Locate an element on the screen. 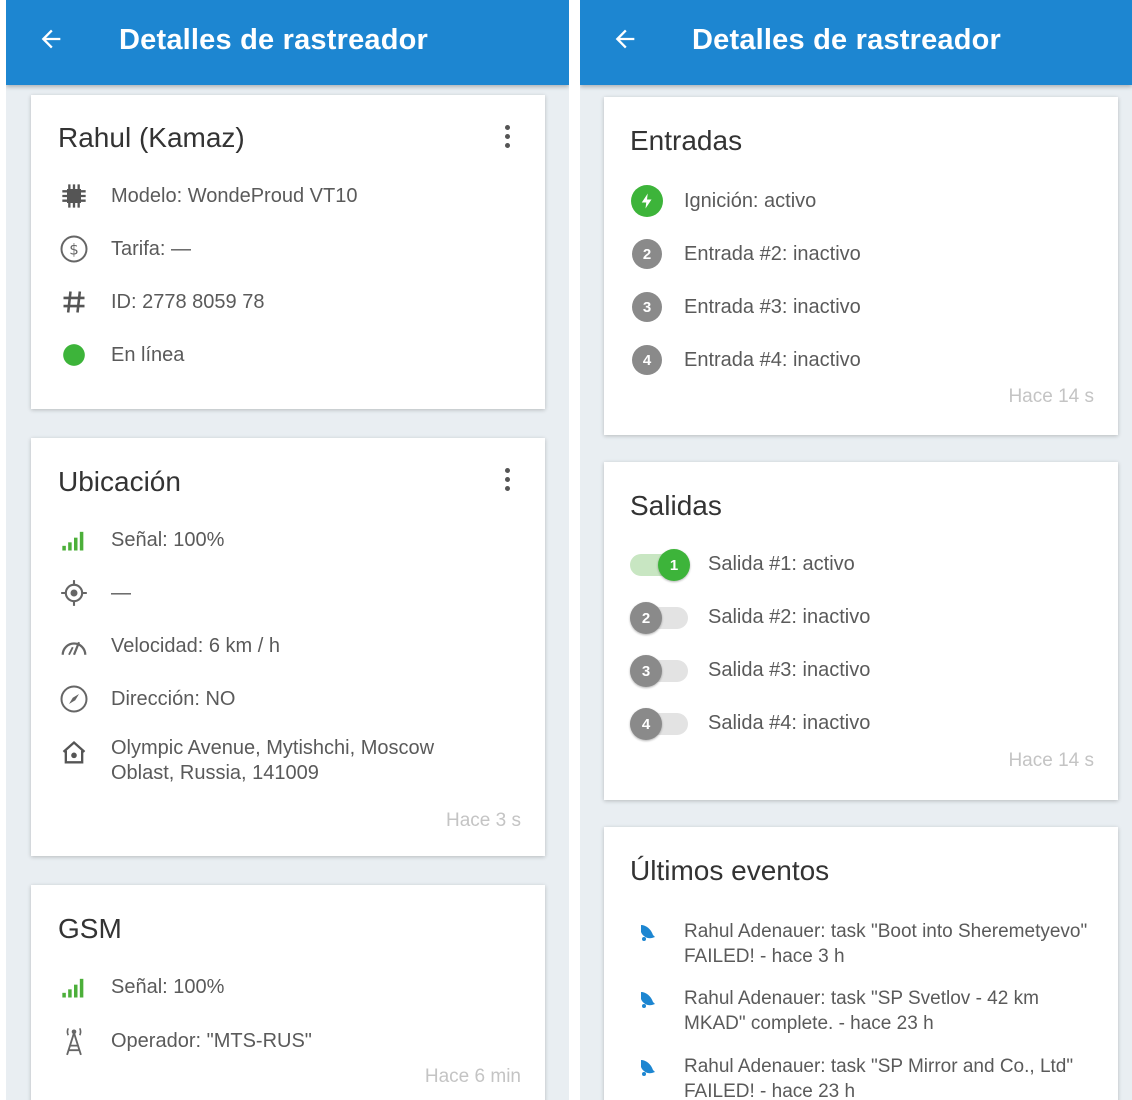 The width and height of the screenshot is (1132, 1100). output-toggle: 3 is located at coordinates (659, 670).